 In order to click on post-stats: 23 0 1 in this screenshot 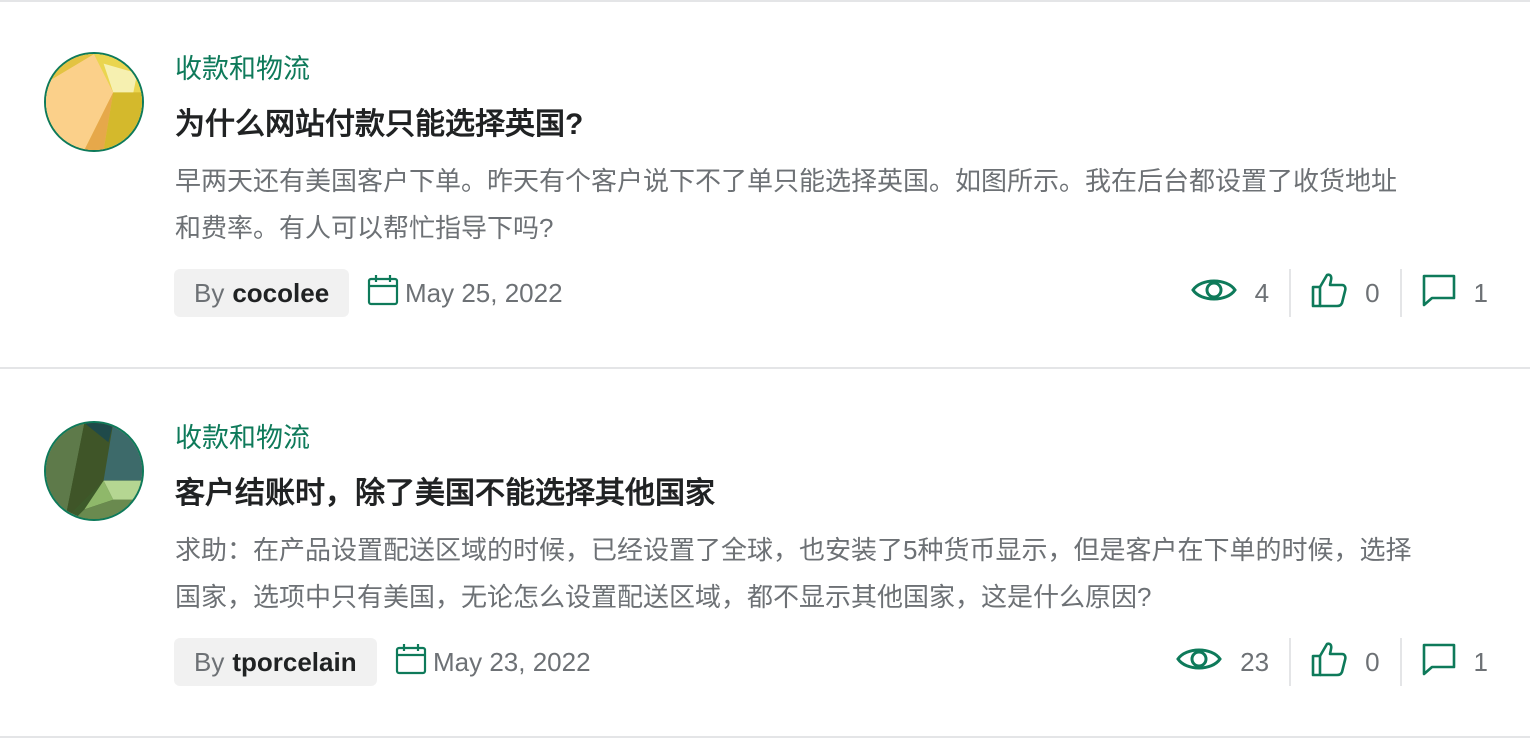, I will do `click(1332, 662)`.